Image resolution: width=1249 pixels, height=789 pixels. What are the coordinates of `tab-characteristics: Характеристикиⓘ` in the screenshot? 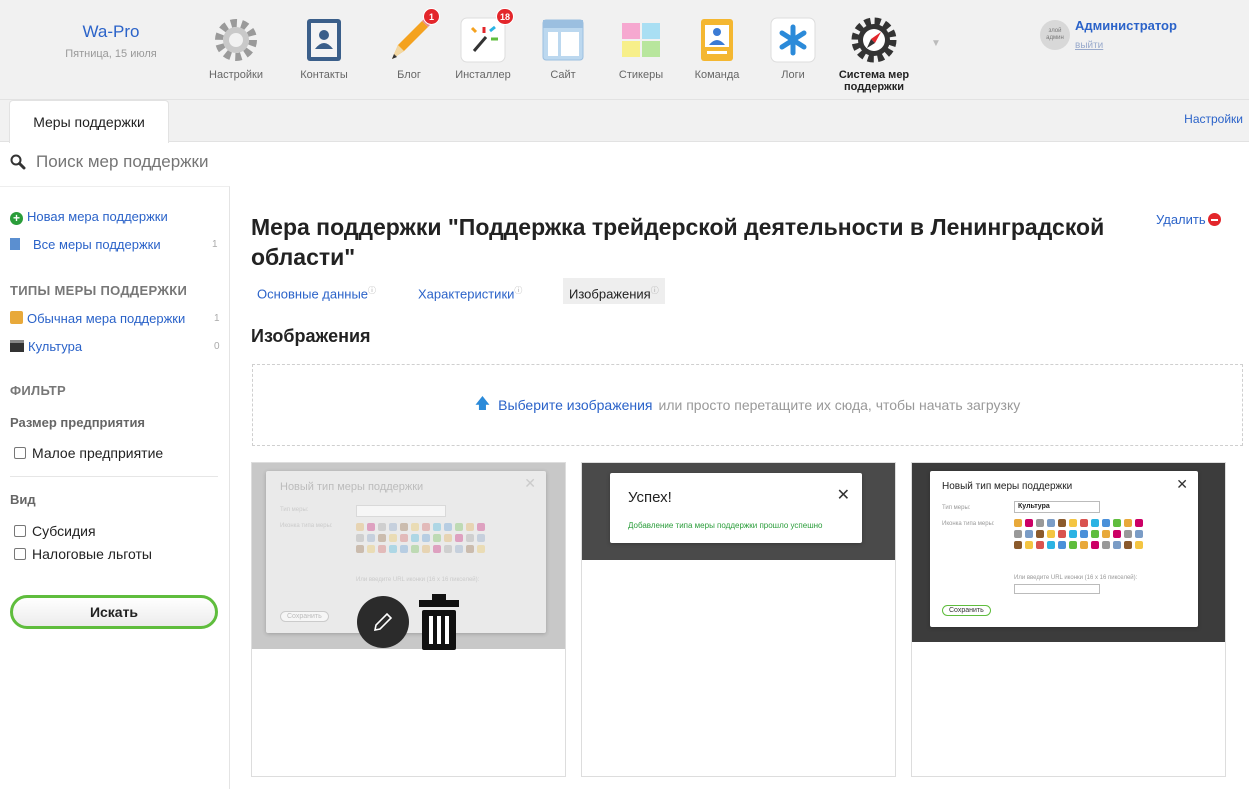 It's located at (470, 291).